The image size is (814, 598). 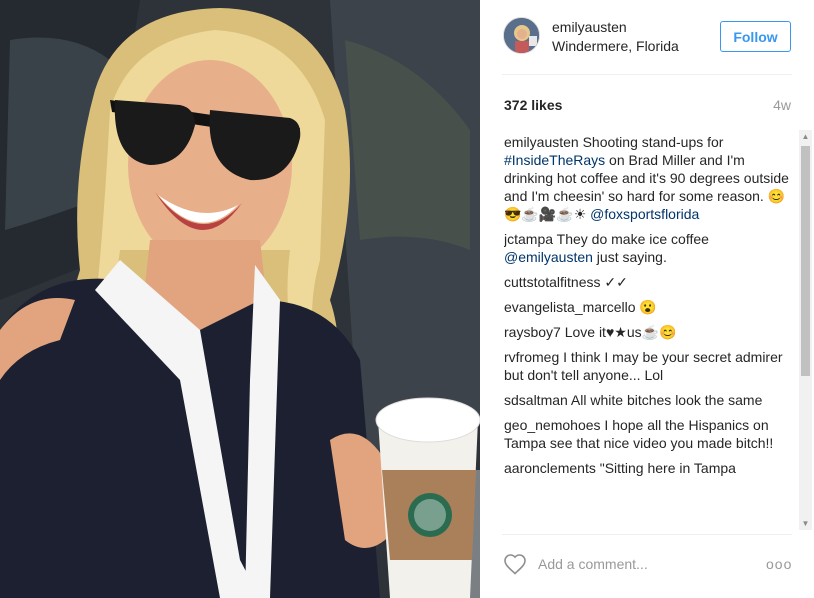 What do you see at coordinates (515, 564) in the screenshot?
I see `heart-icon` at bounding box center [515, 564].